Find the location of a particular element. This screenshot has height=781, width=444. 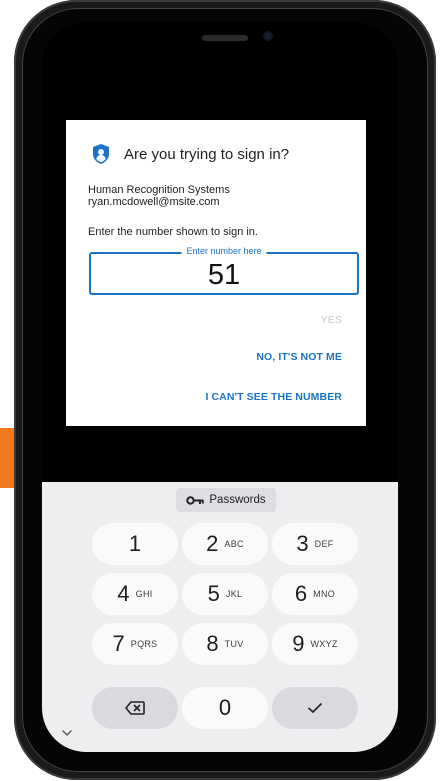

camera-icon is located at coordinates (268, 36).